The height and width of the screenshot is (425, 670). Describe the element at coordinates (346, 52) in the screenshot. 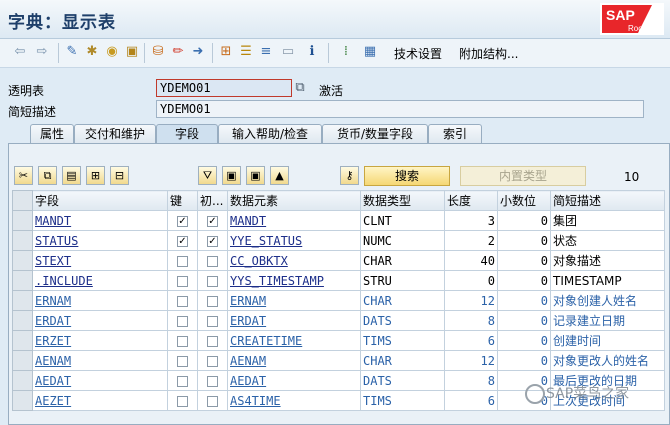

I see `columns-icon: ⁞` at that location.